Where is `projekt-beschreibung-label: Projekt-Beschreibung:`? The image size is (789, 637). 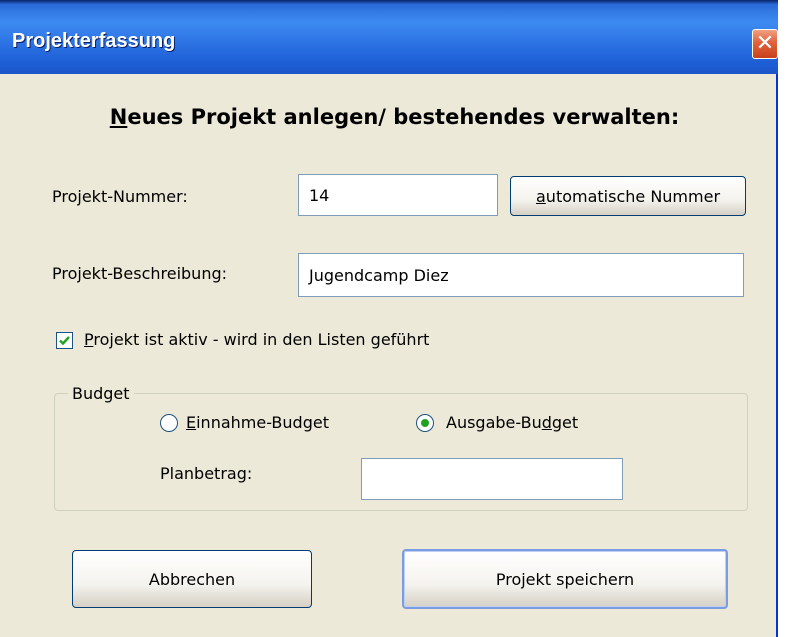 projekt-beschreibung-label: Projekt-Beschreibung: is located at coordinates (140, 273).